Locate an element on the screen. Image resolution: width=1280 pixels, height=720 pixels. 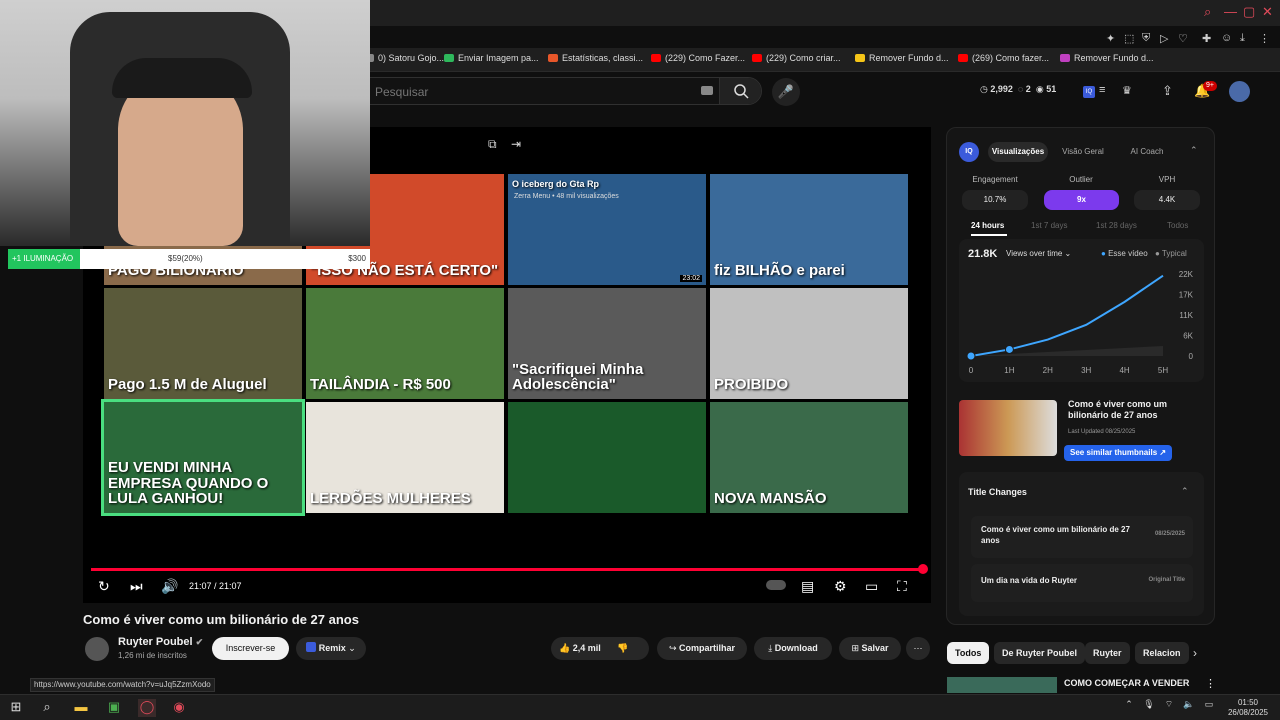
store-icon: ▣ is located at coordinates (114, 708).